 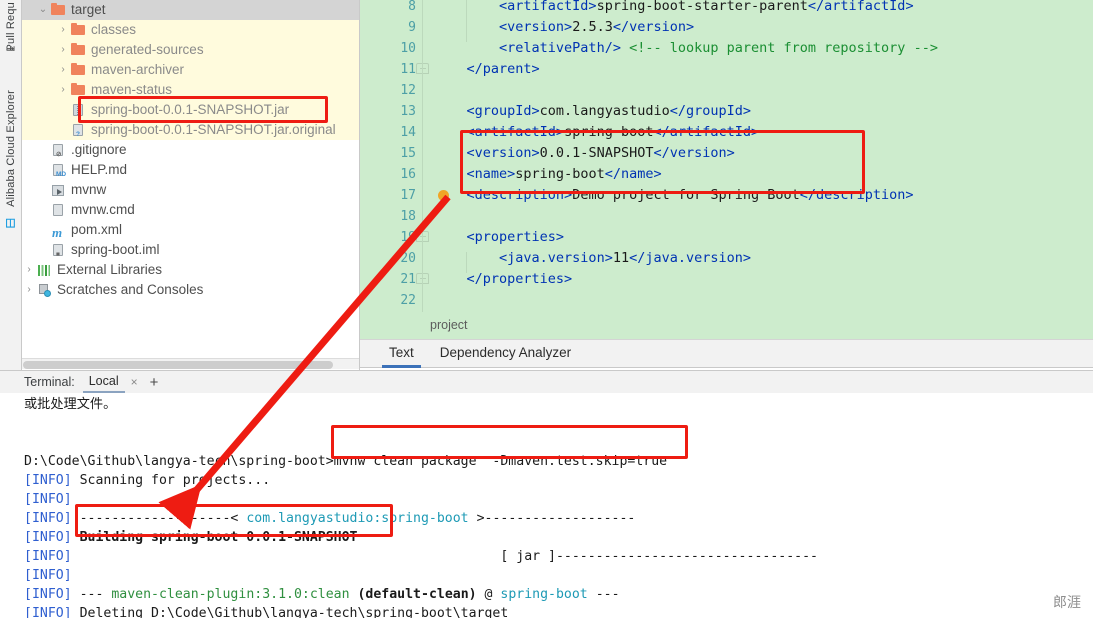 What do you see at coordinates (556, 258) in the screenshot?
I see `code-token: <java.version>` at bounding box center [556, 258].